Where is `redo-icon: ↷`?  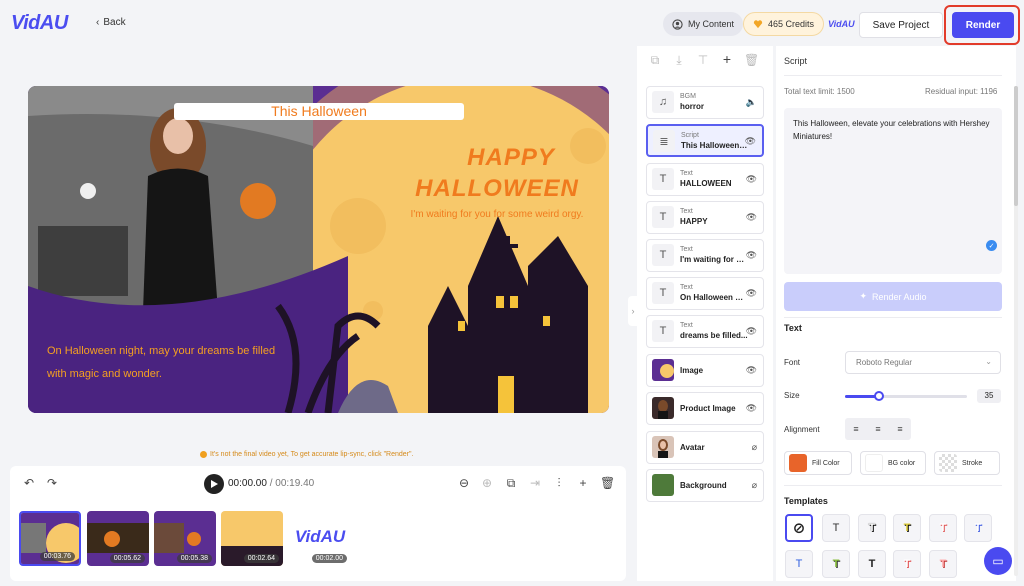 redo-icon: ↷ is located at coordinates (52, 483).